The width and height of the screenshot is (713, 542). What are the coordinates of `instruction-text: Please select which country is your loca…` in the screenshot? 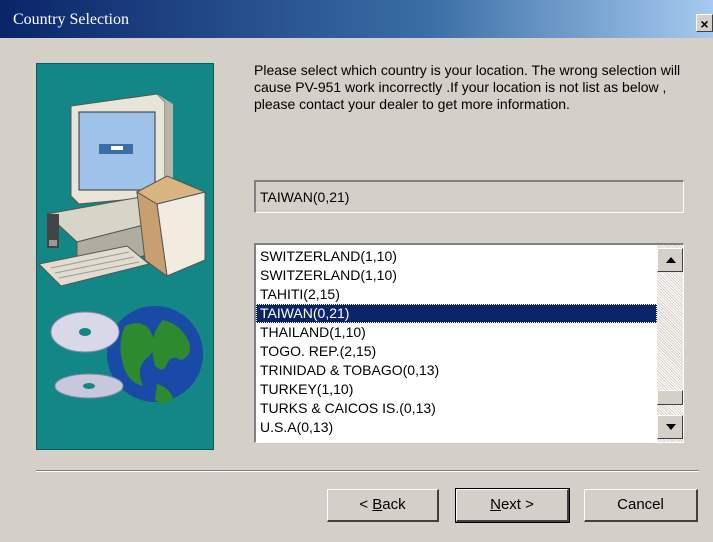 It's located at (467, 87).